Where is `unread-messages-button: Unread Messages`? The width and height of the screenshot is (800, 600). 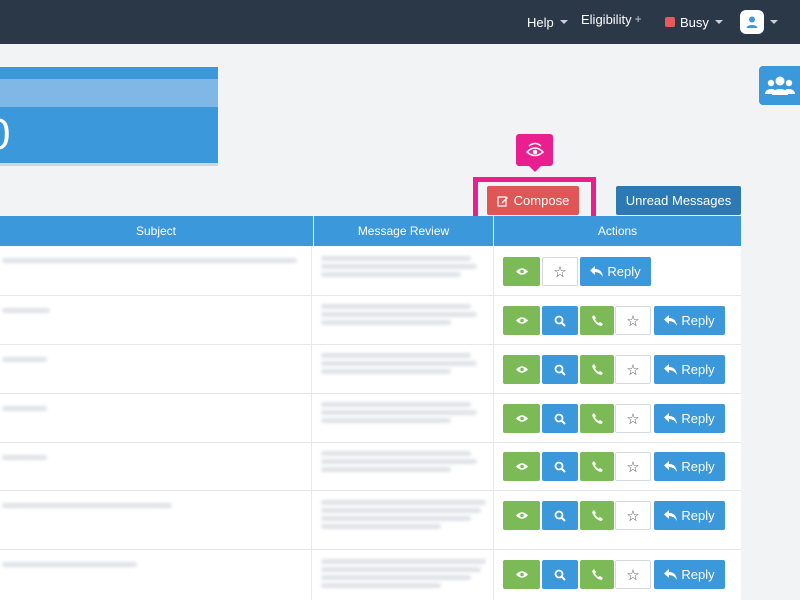
unread-messages-button: Unread Messages is located at coordinates (678, 200).